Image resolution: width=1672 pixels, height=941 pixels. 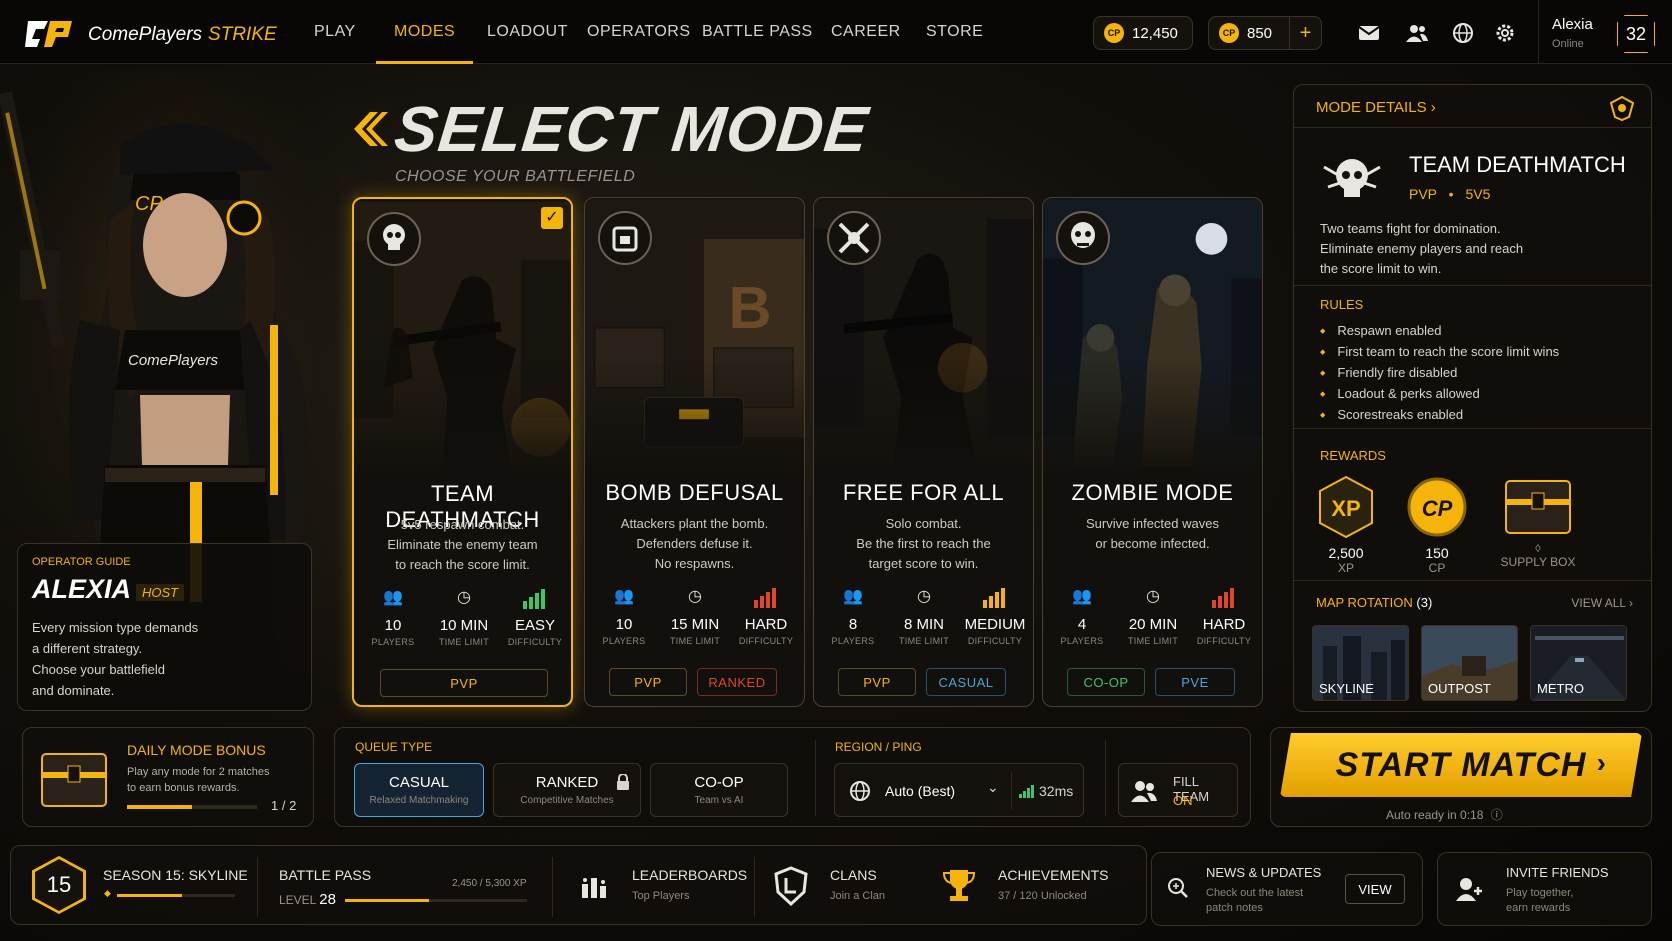 What do you see at coordinates (1144, 791) in the screenshot?
I see `team-icon` at bounding box center [1144, 791].